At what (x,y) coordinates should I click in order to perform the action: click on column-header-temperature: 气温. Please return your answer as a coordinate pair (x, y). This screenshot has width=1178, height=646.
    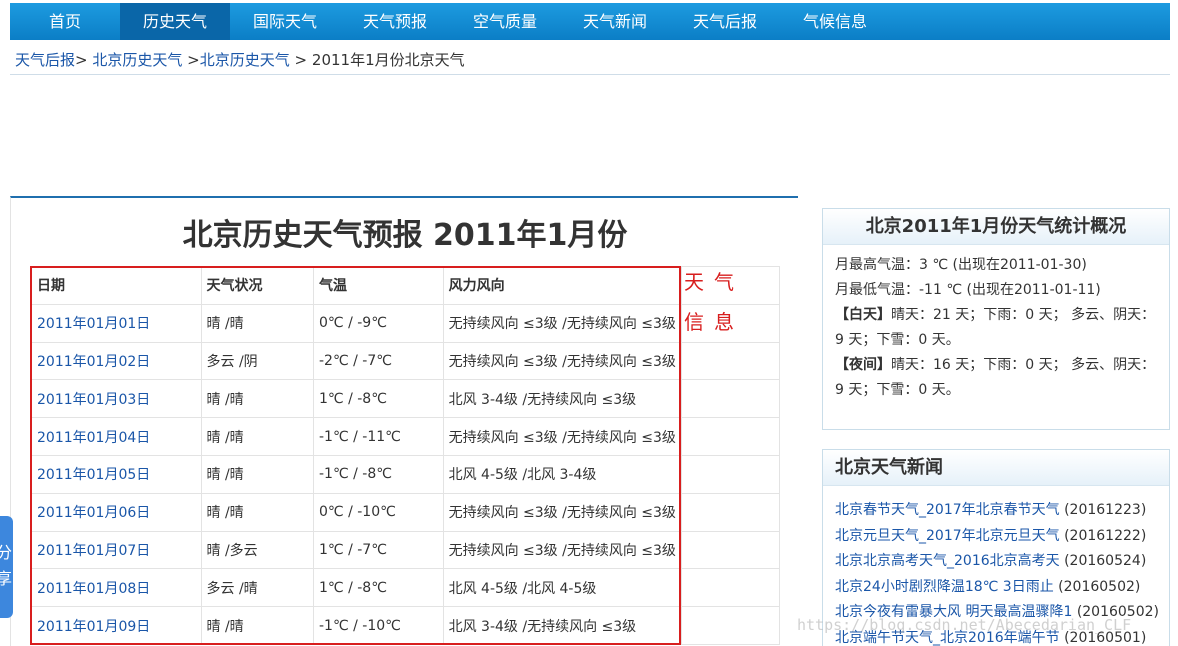
    Looking at the image, I should click on (378, 285).